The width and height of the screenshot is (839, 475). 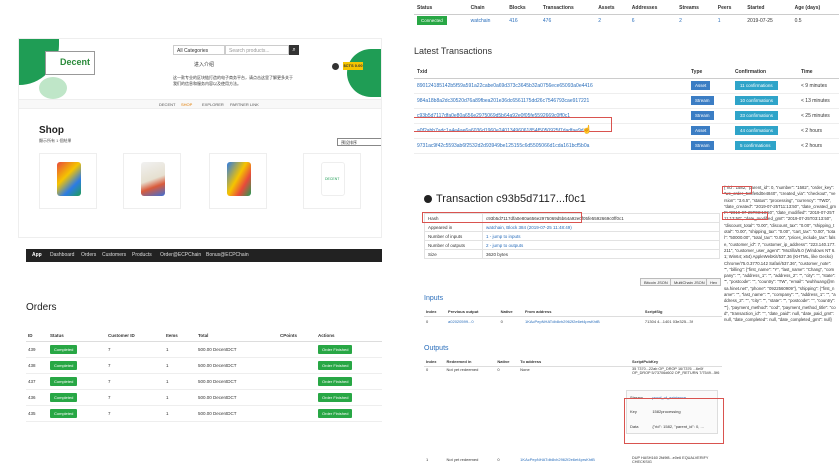 What do you see at coordinates (453, 254) in the screenshot?
I see `detail-key: Size` at bounding box center [453, 254].